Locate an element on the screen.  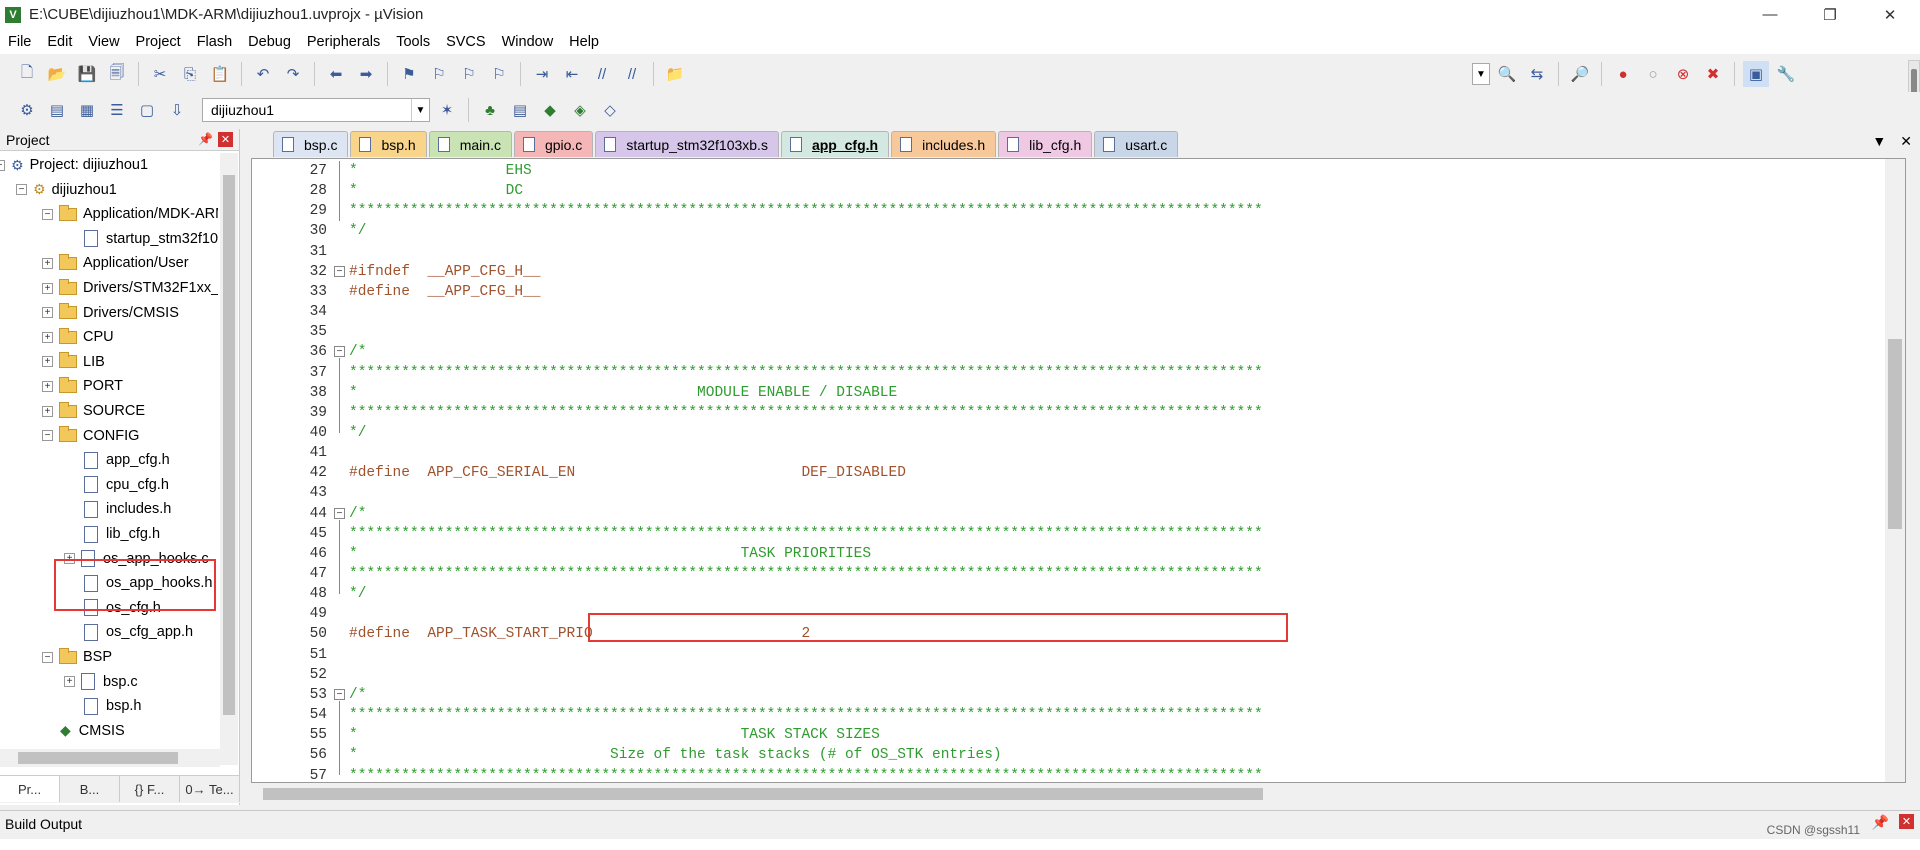
stop-build-icon: ▢ is located at coordinates (147, 110).